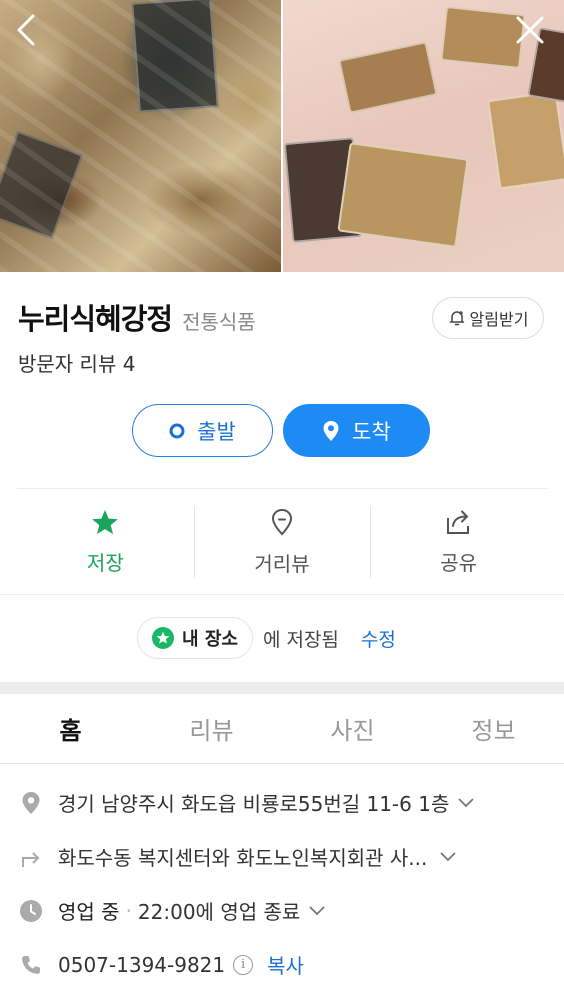 Image resolution: width=564 pixels, height=981 pixels. What do you see at coordinates (493, 728) in the screenshot?
I see `tab-info: 정보` at bounding box center [493, 728].